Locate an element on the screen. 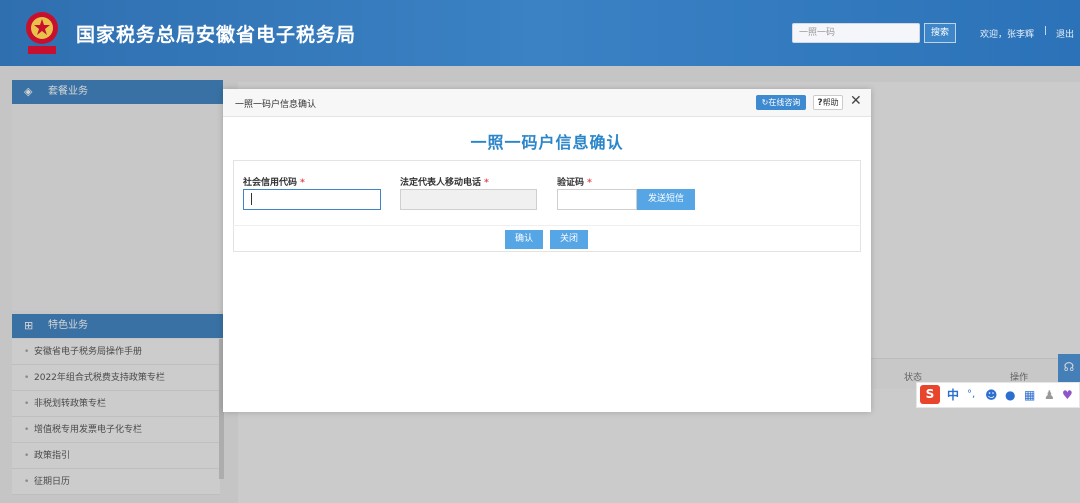 The height and width of the screenshot is (503, 1080). ime-toolbar: S 中 °, ☻ ● ▦ ♟ ♥ is located at coordinates (998, 395).